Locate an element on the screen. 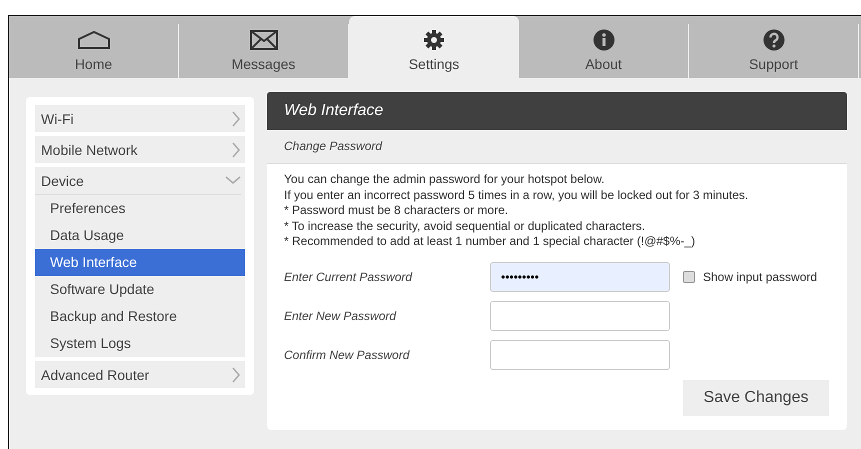  sidebar-subitem: Preferences is located at coordinates (140, 208).